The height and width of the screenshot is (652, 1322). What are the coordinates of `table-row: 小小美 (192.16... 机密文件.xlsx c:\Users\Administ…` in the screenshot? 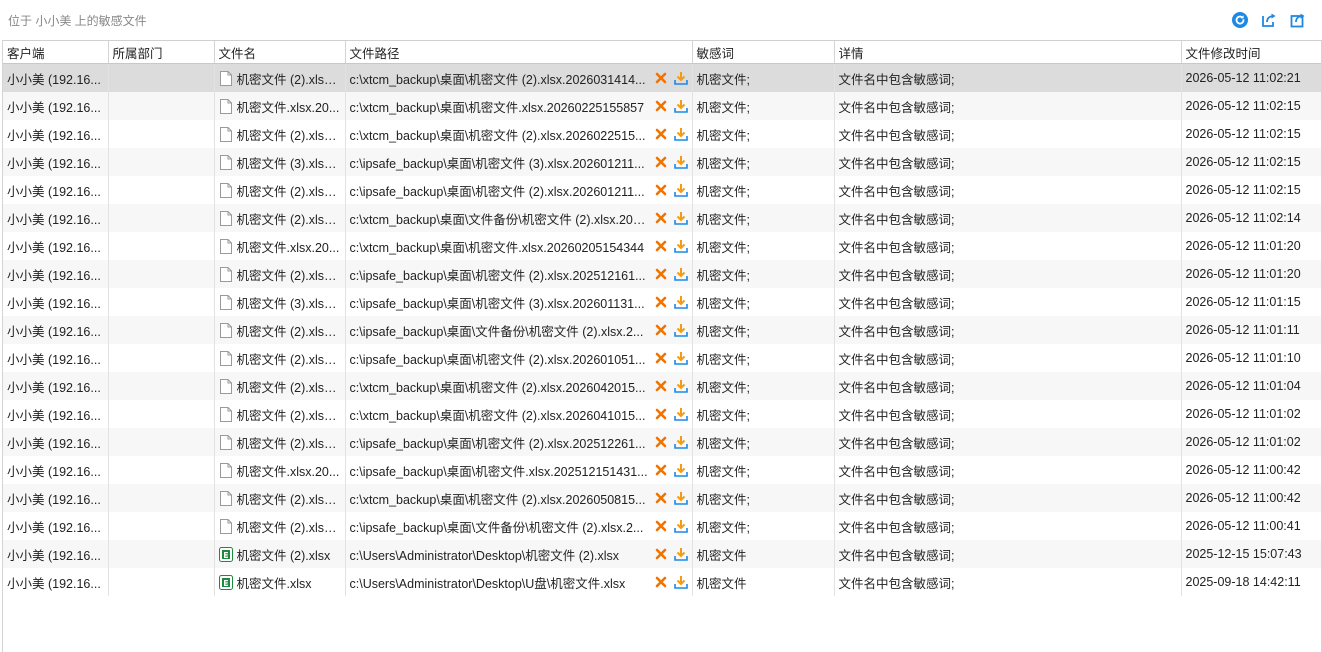 It's located at (662, 582).